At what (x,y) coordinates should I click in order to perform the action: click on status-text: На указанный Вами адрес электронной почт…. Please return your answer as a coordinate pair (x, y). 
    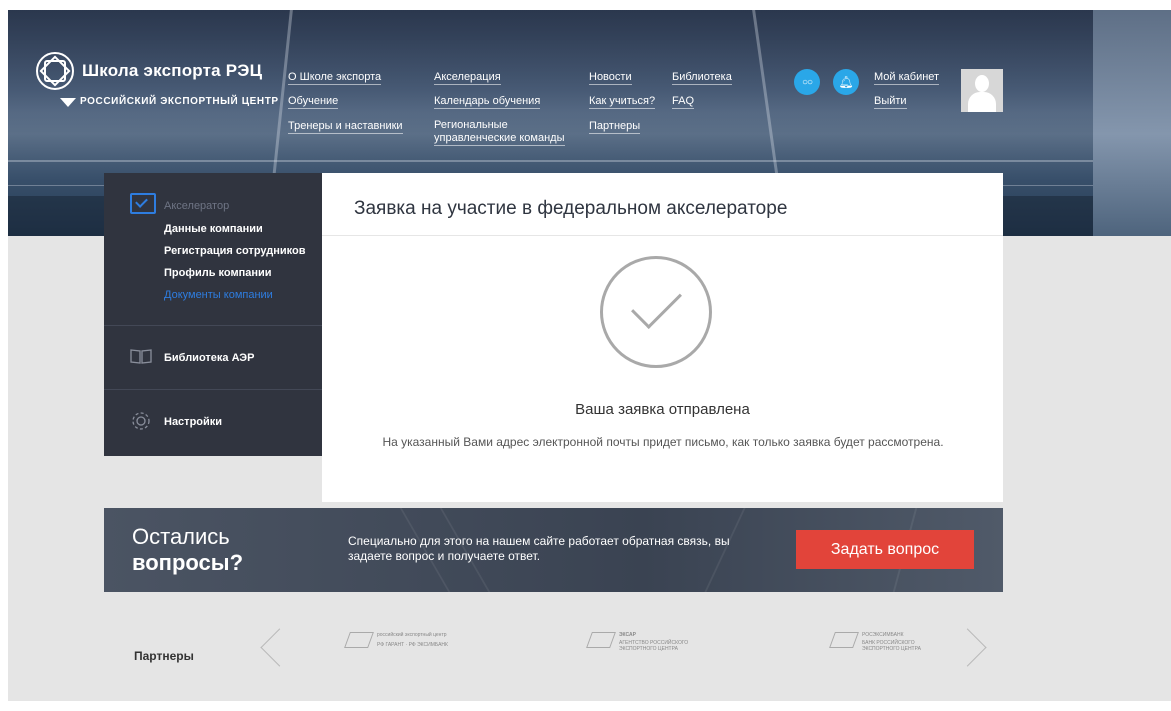
    Looking at the image, I should click on (663, 442).